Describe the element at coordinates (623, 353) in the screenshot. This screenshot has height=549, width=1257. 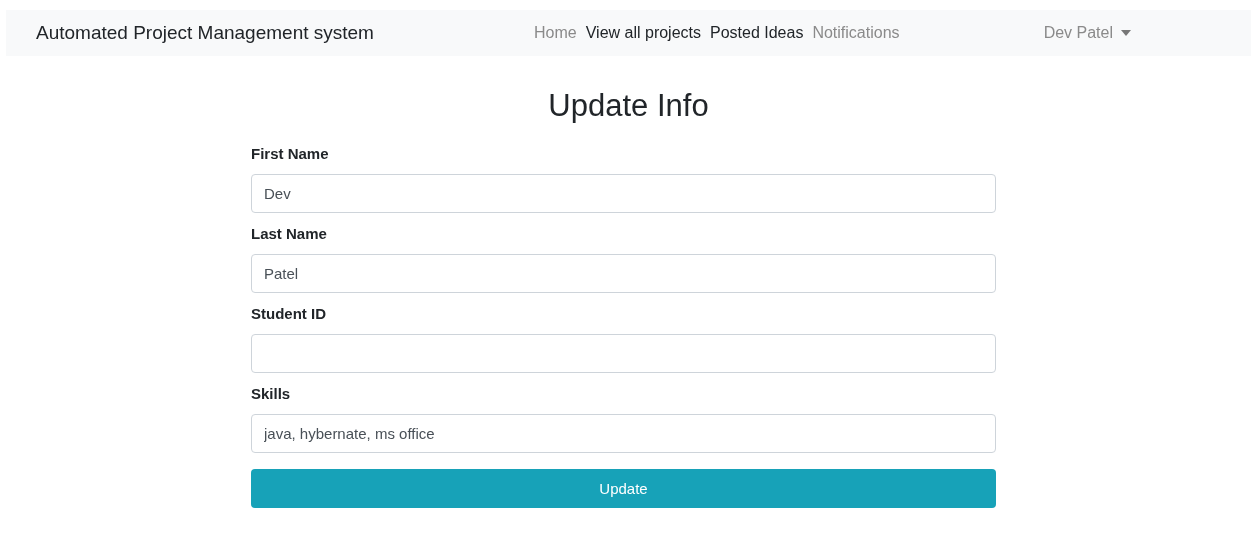
I see `input-field` at that location.